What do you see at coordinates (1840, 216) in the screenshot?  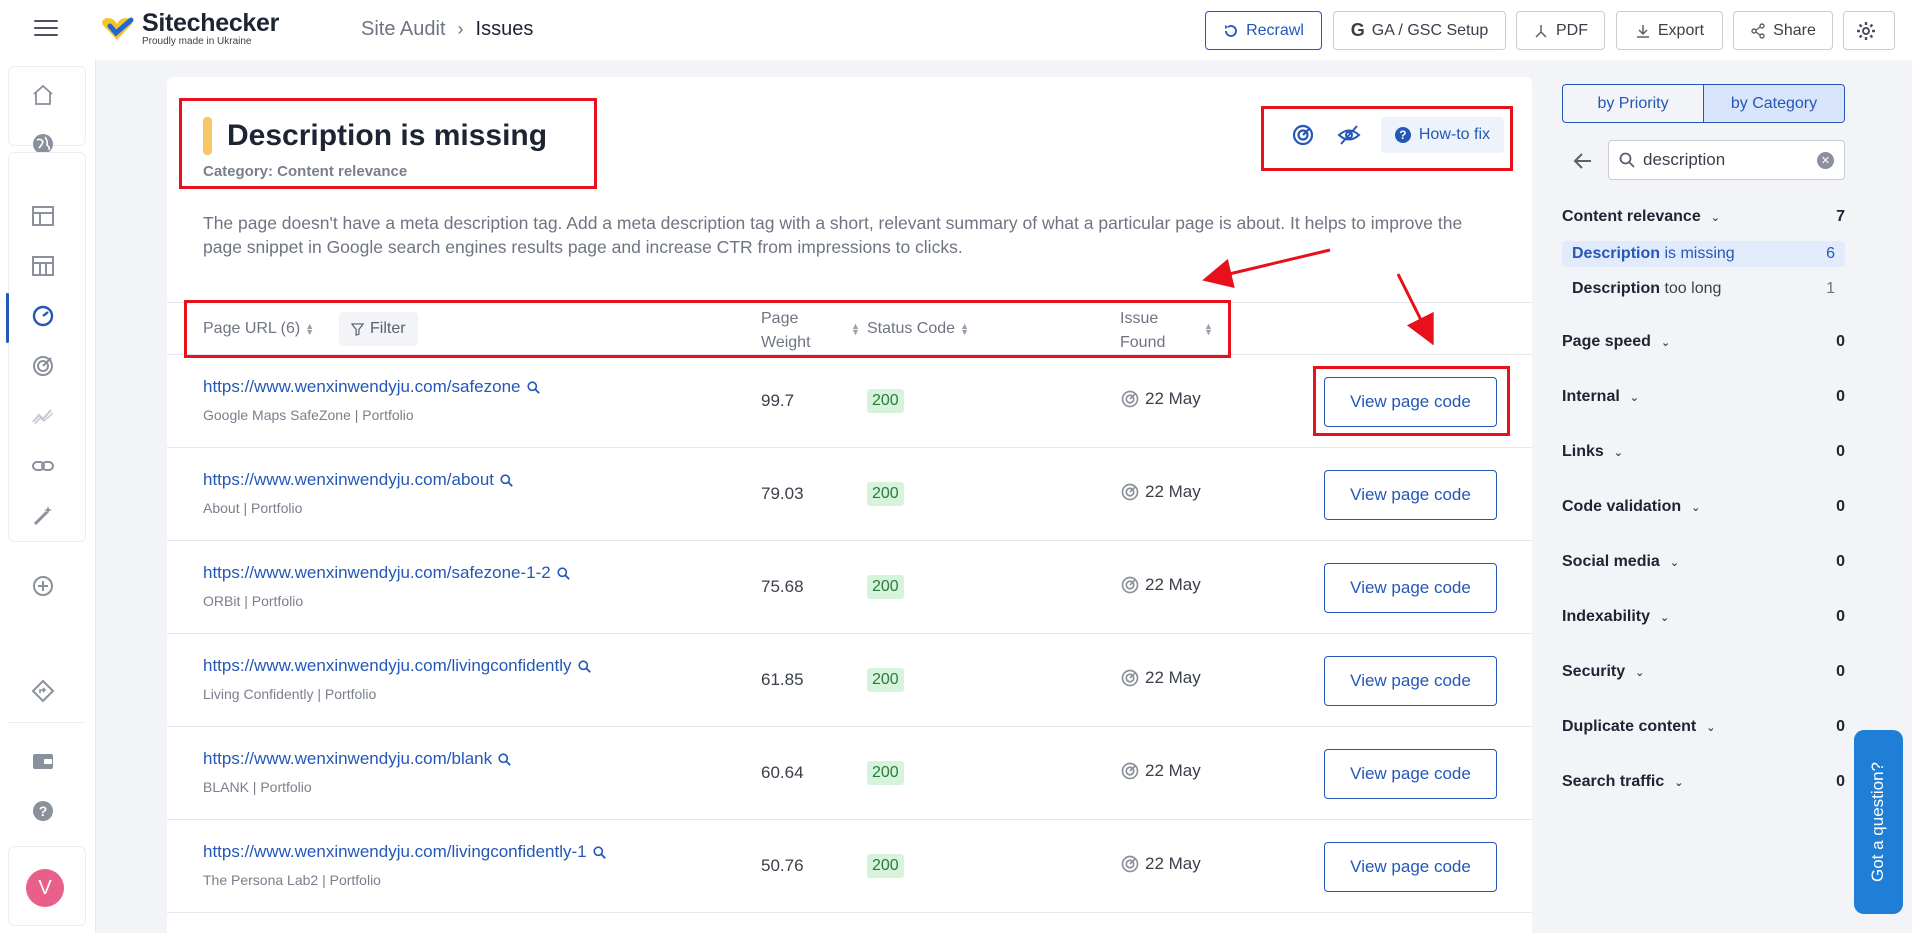 I see `category-count: 7` at bounding box center [1840, 216].